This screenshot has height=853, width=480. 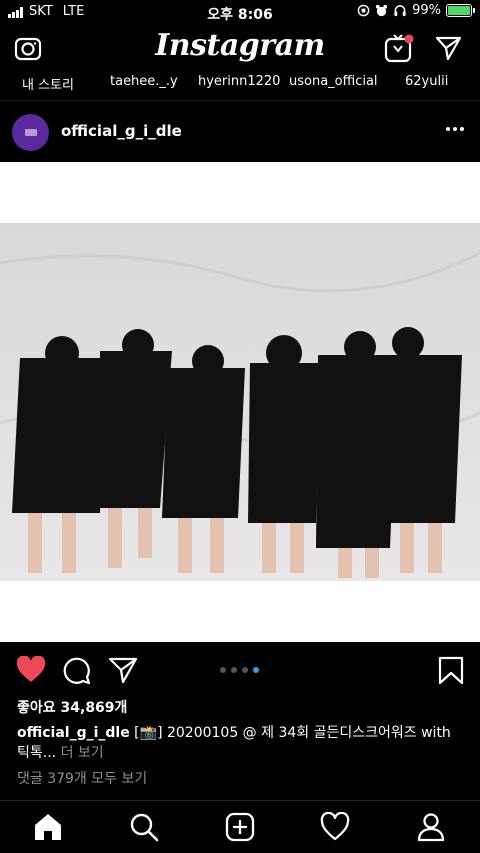 What do you see at coordinates (333, 81) in the screenshot?
I see `story-label: usona_official` at bounding box center [333, 81].